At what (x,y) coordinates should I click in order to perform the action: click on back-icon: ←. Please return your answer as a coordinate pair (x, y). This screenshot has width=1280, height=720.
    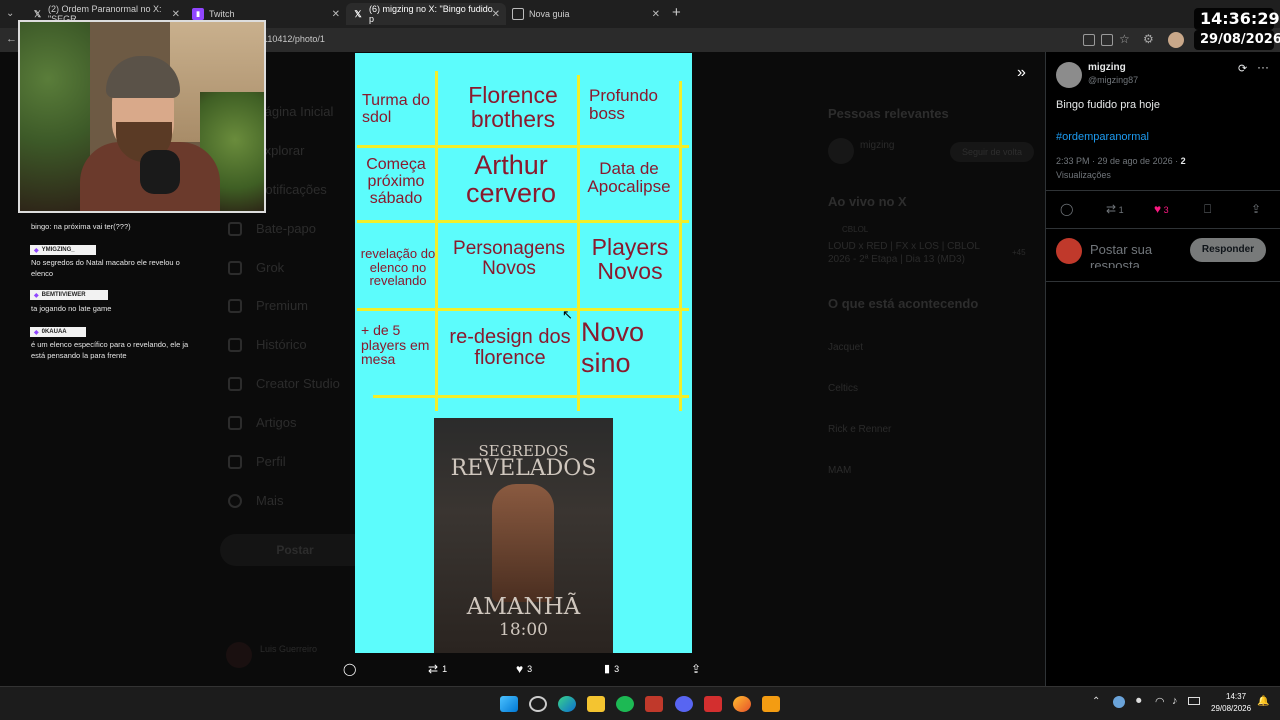
    Looking at the image, I should click on (11, 39).